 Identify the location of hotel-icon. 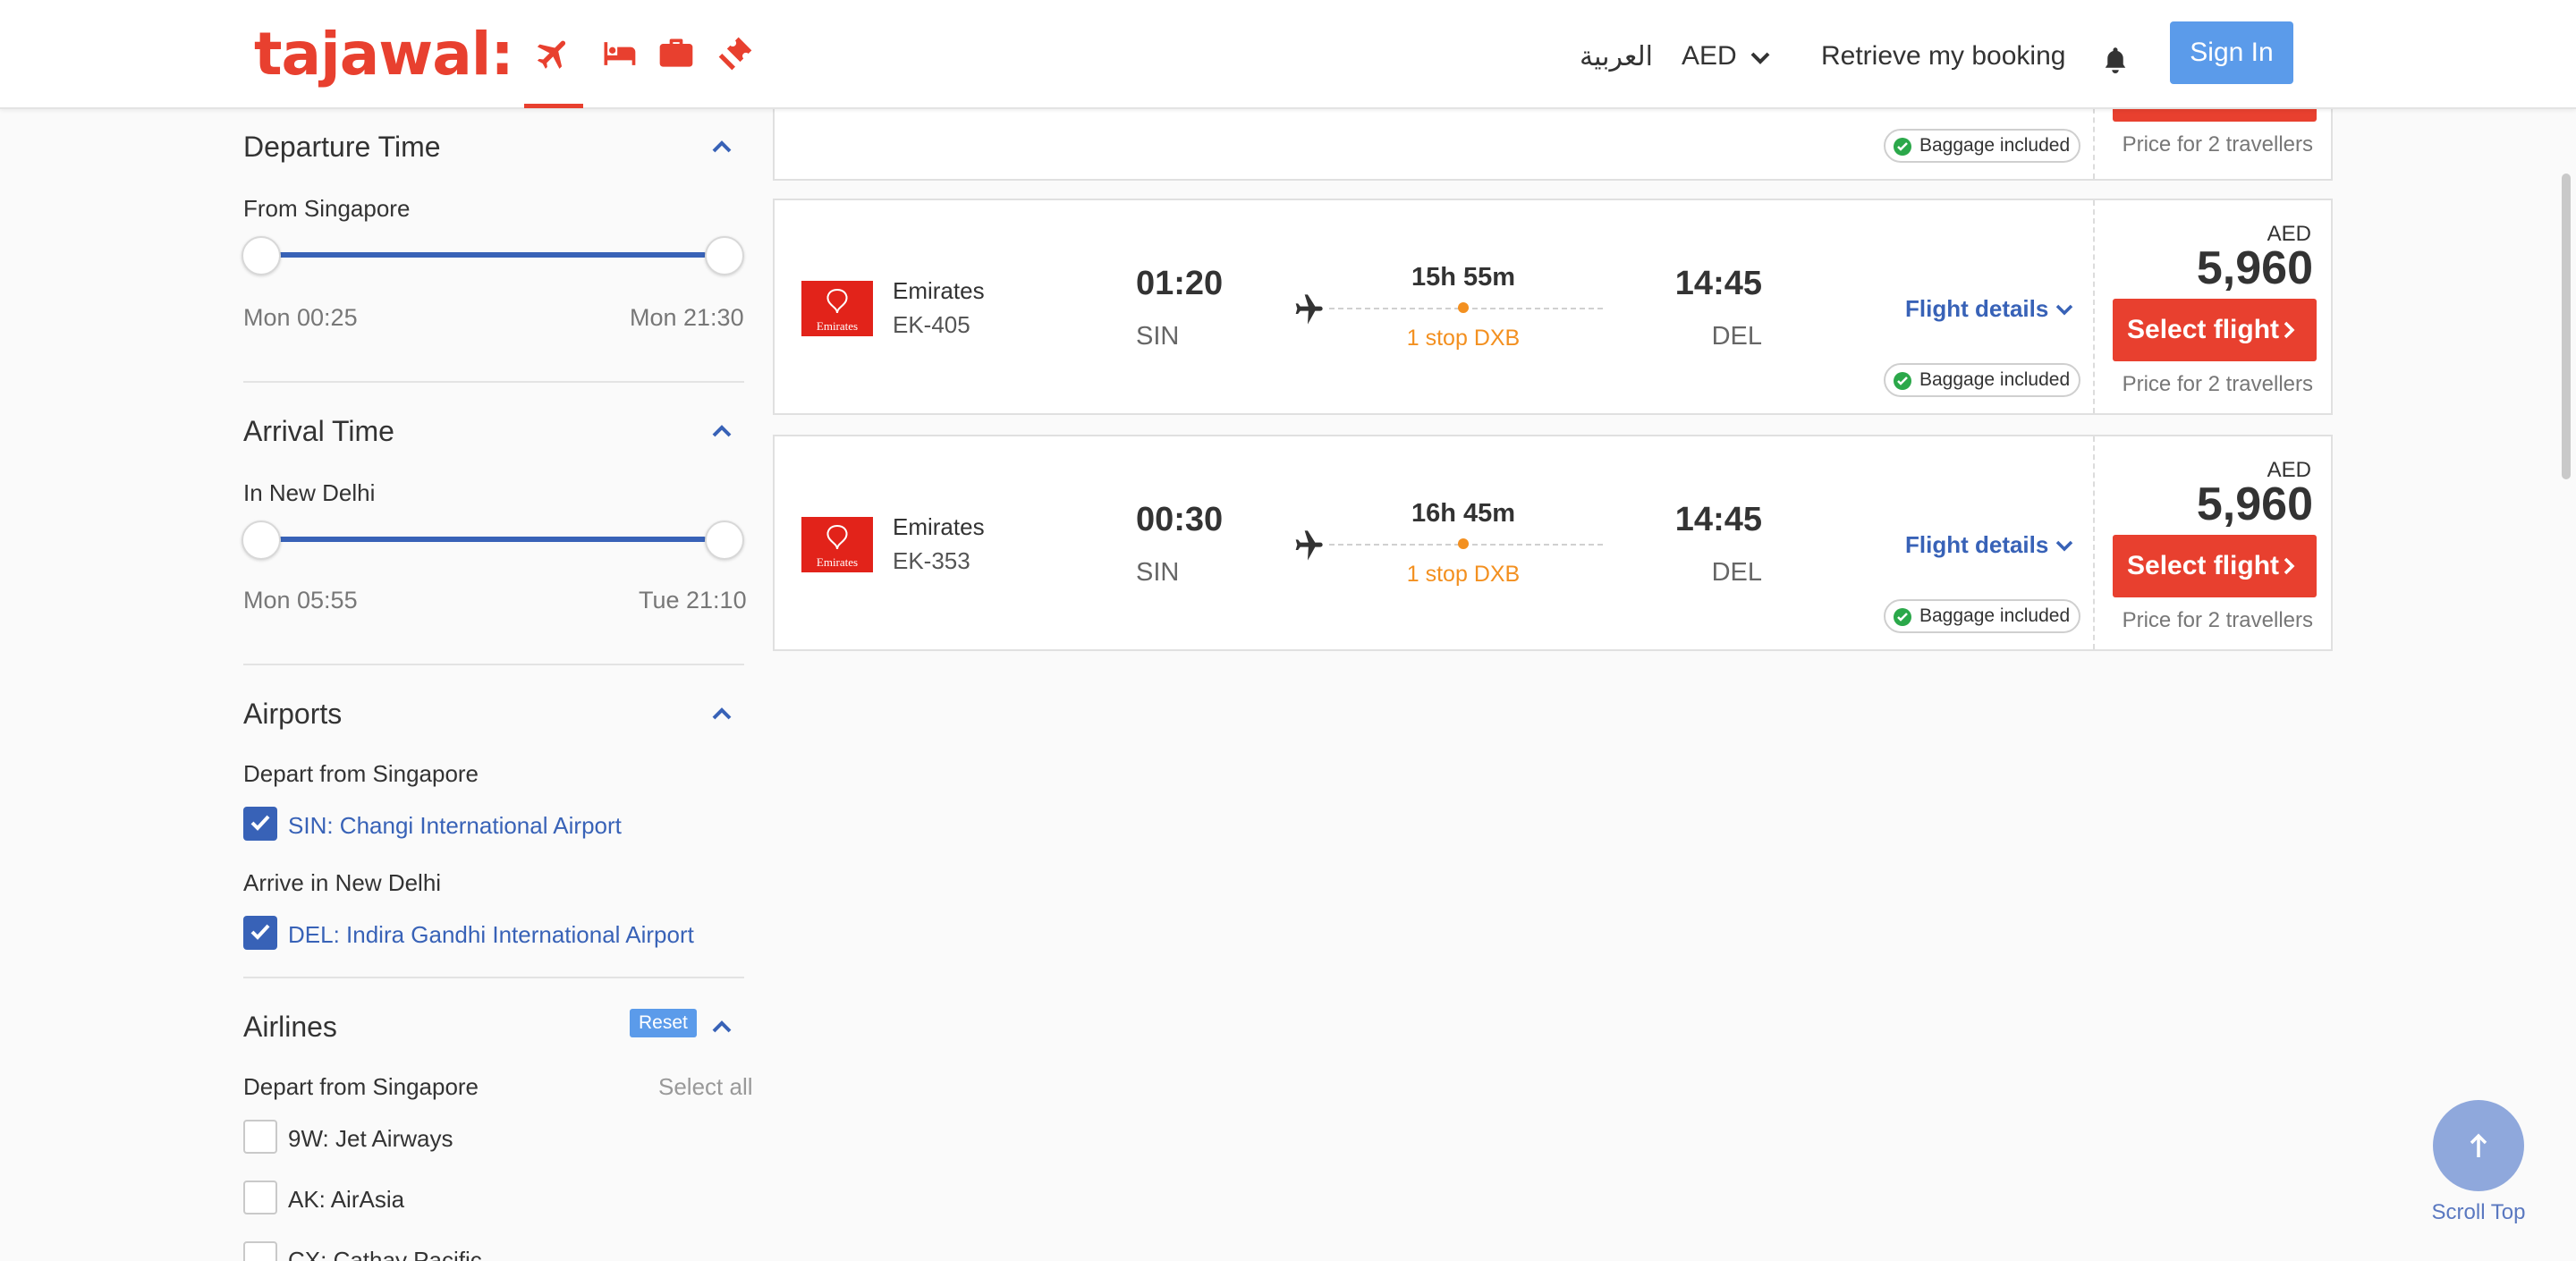
(619, 54).